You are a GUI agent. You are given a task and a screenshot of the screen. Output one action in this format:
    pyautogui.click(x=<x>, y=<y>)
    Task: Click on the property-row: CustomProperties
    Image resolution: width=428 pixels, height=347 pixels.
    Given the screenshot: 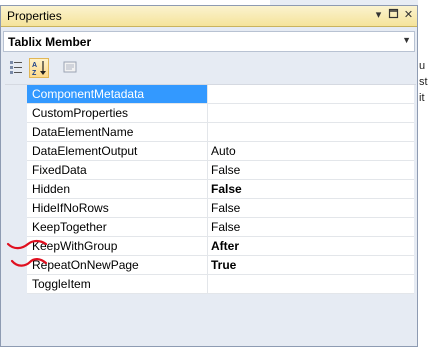 What is the action you would take?
    pyautogui.click(x=210, y=113)
    